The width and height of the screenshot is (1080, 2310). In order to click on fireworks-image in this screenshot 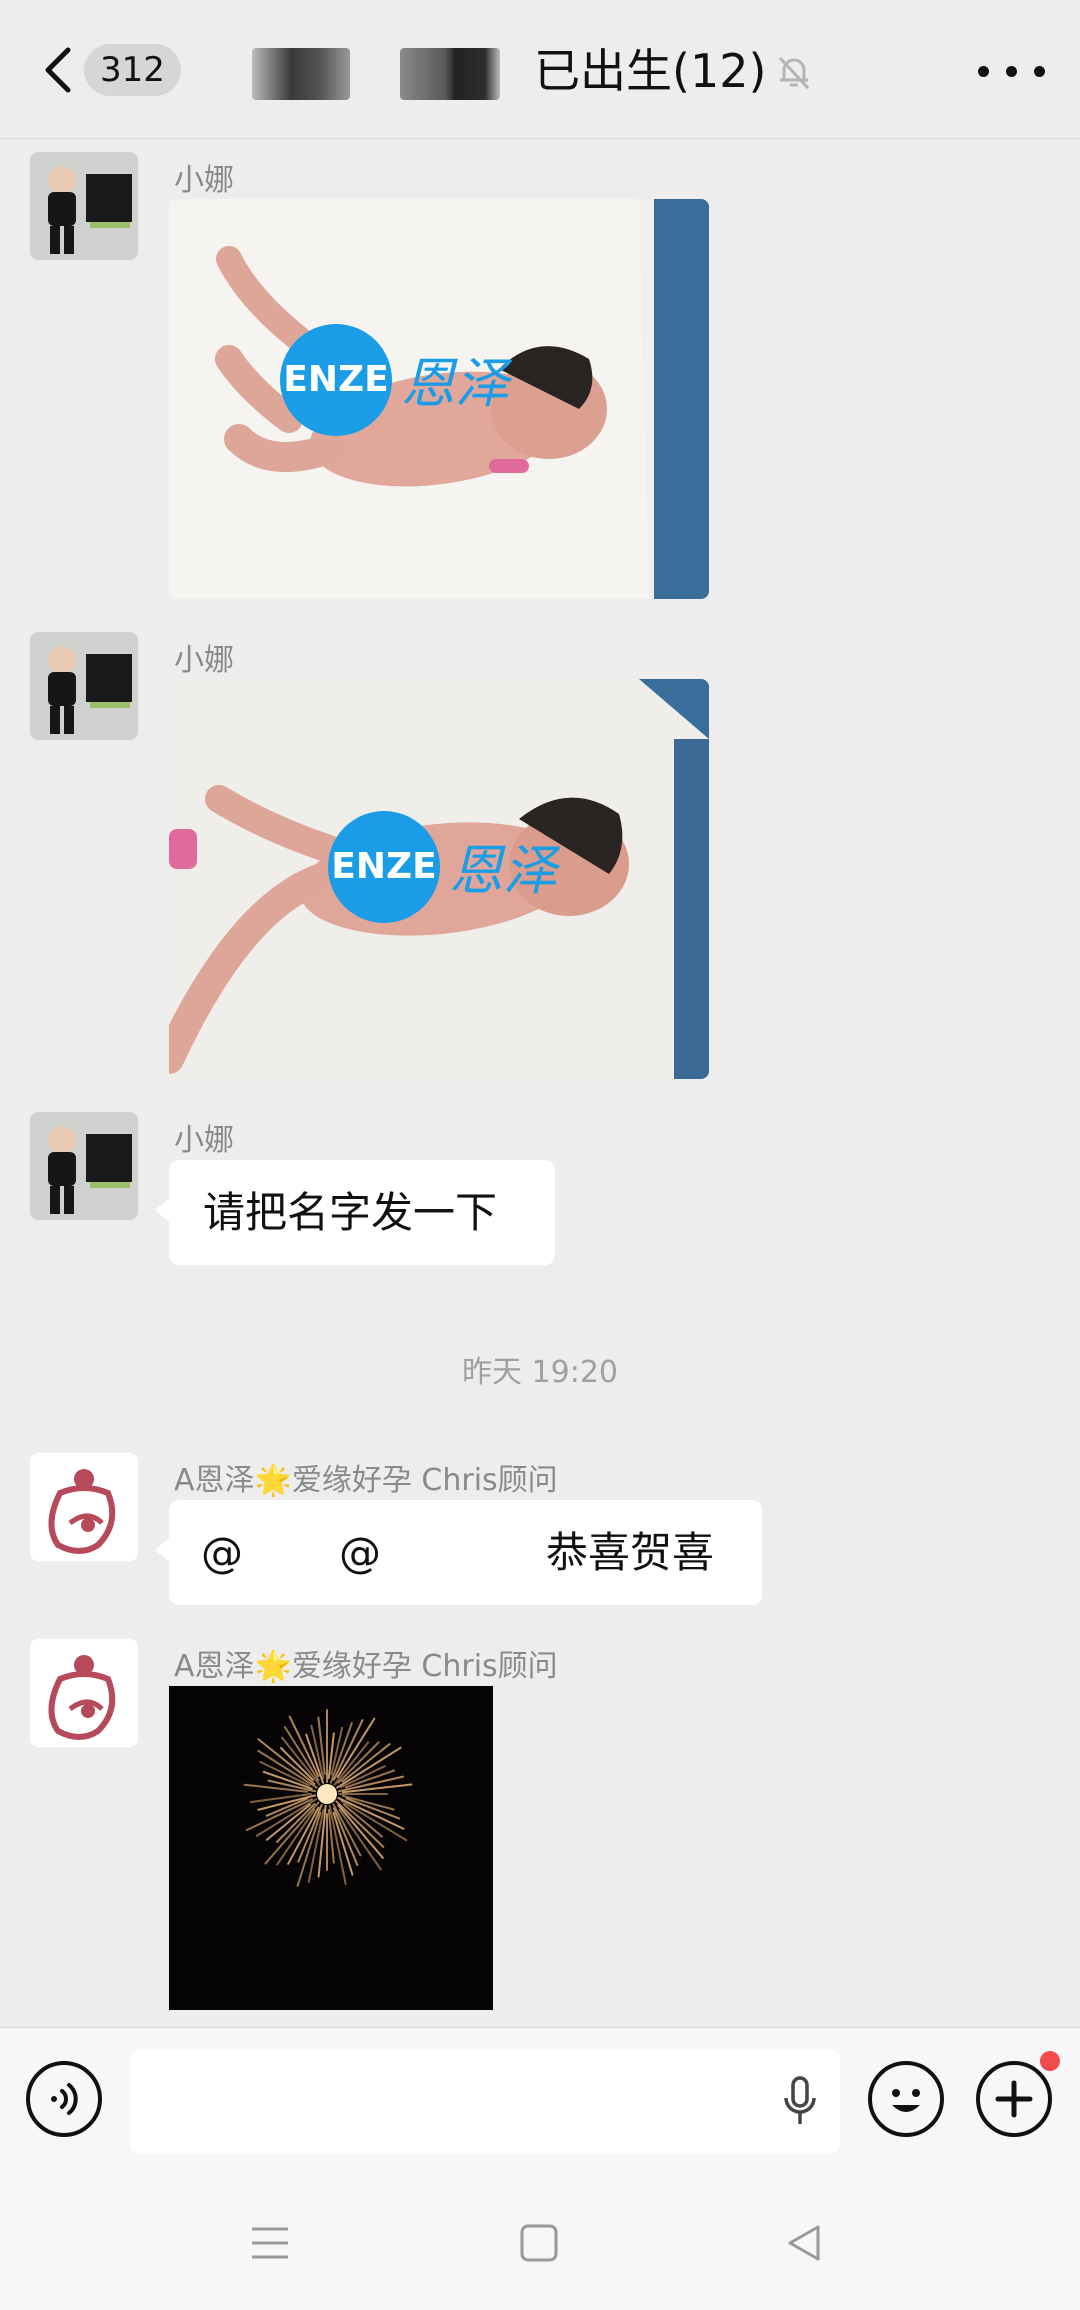, I will do `click(331, 1848)`.